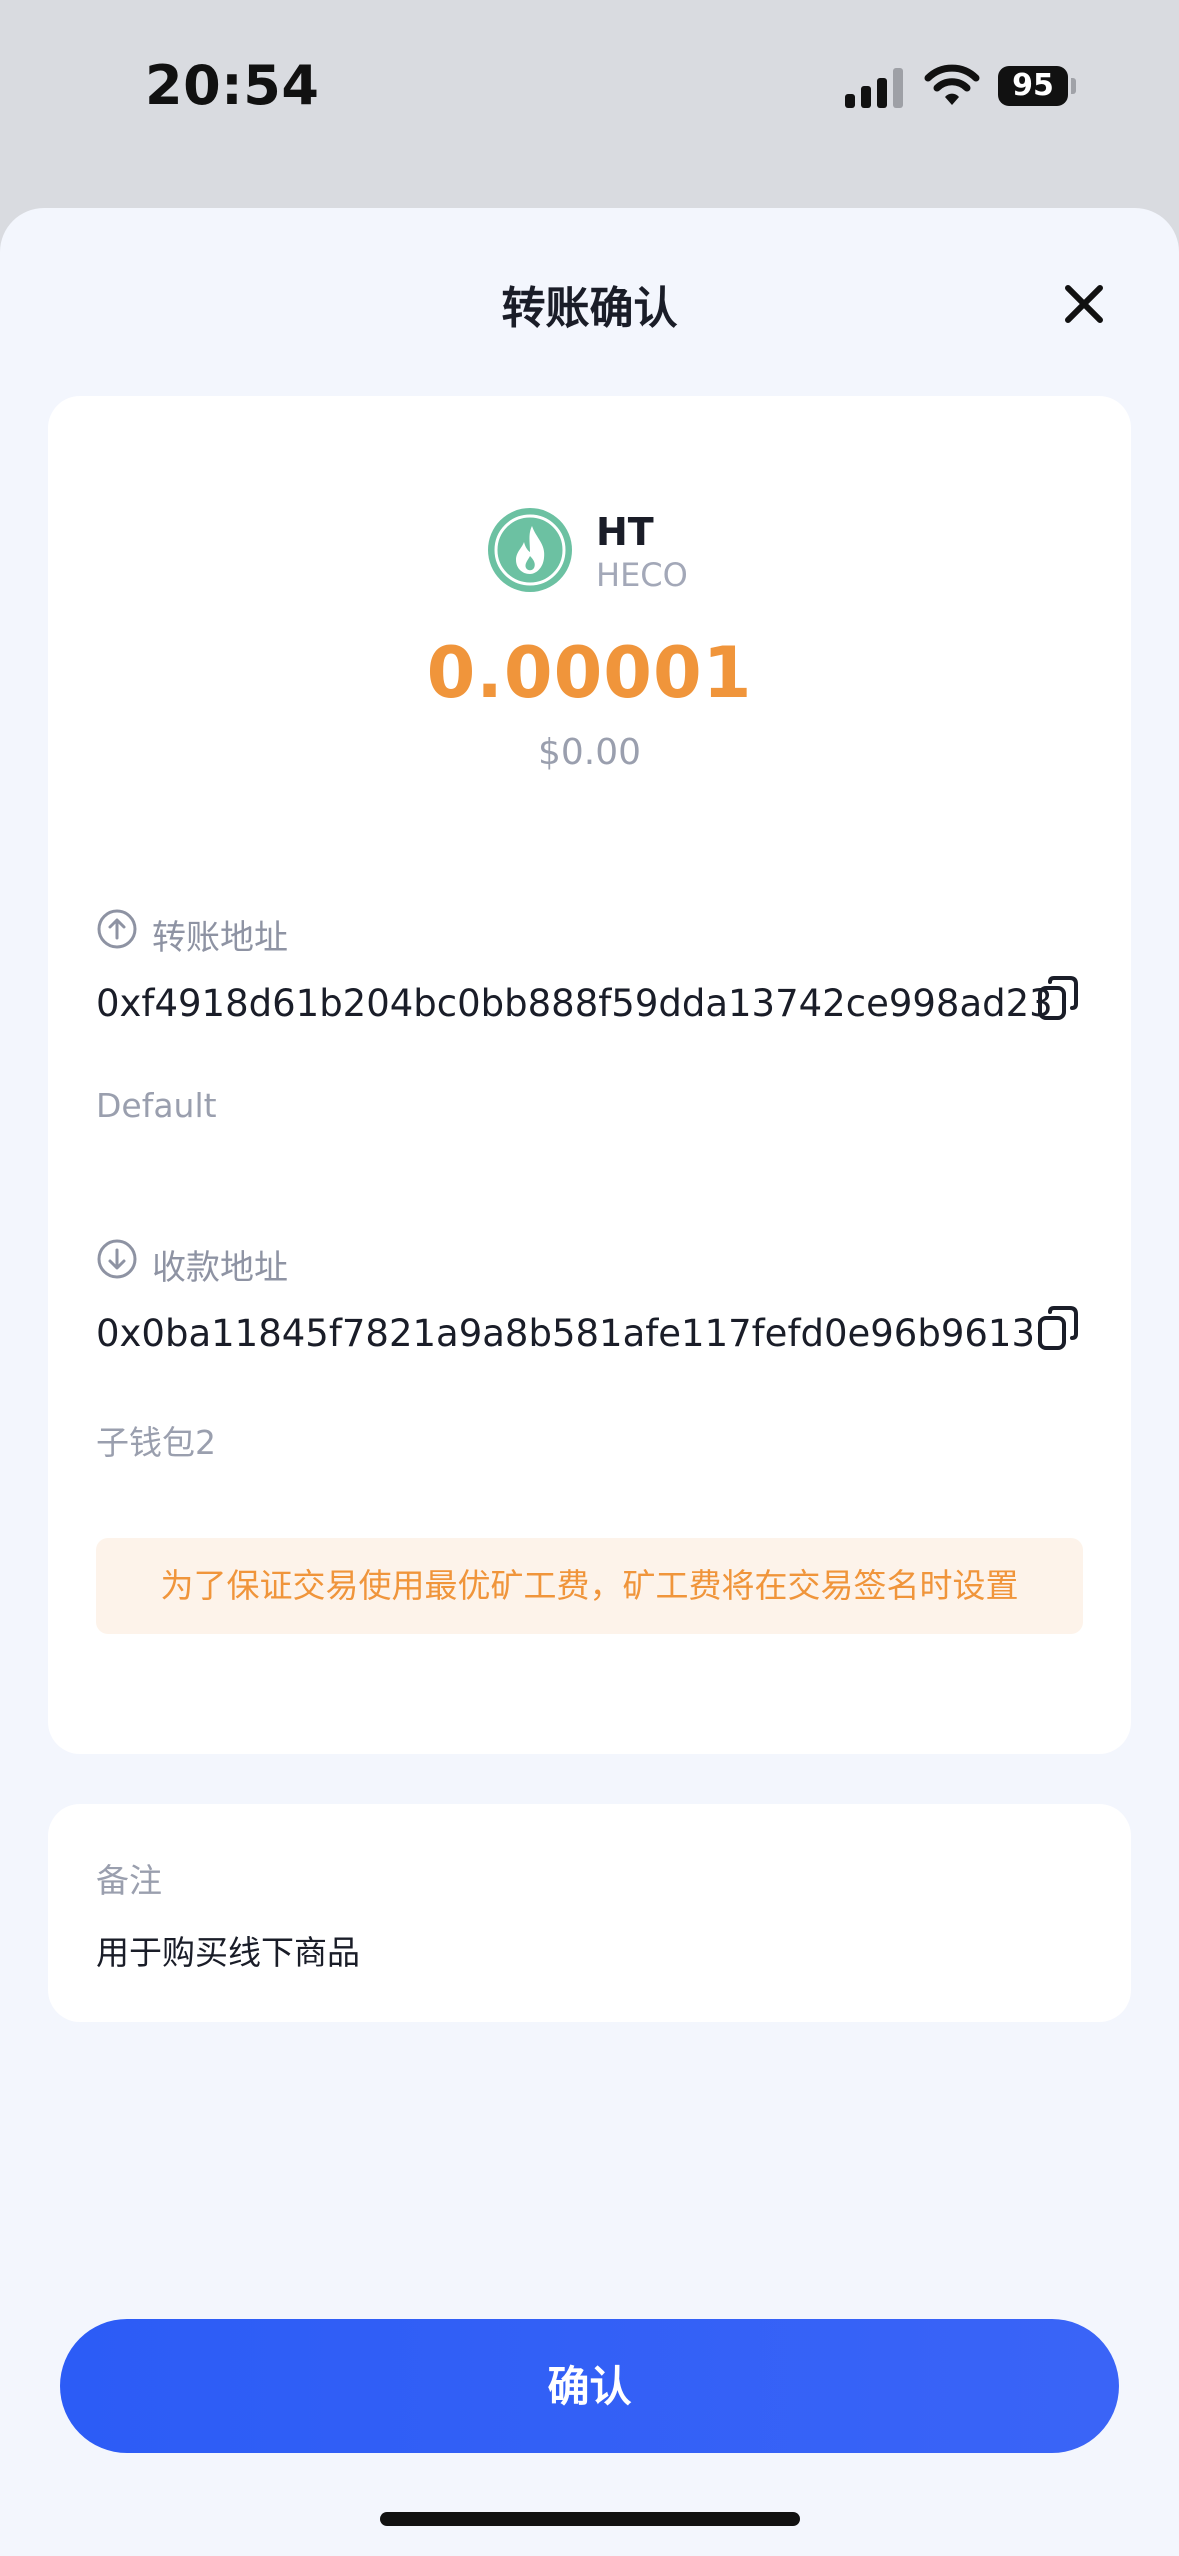 This screenshot has height=2556, width=1179. I want to click on note-card: 备注 用于购买线下商品, so click(589, 1913).